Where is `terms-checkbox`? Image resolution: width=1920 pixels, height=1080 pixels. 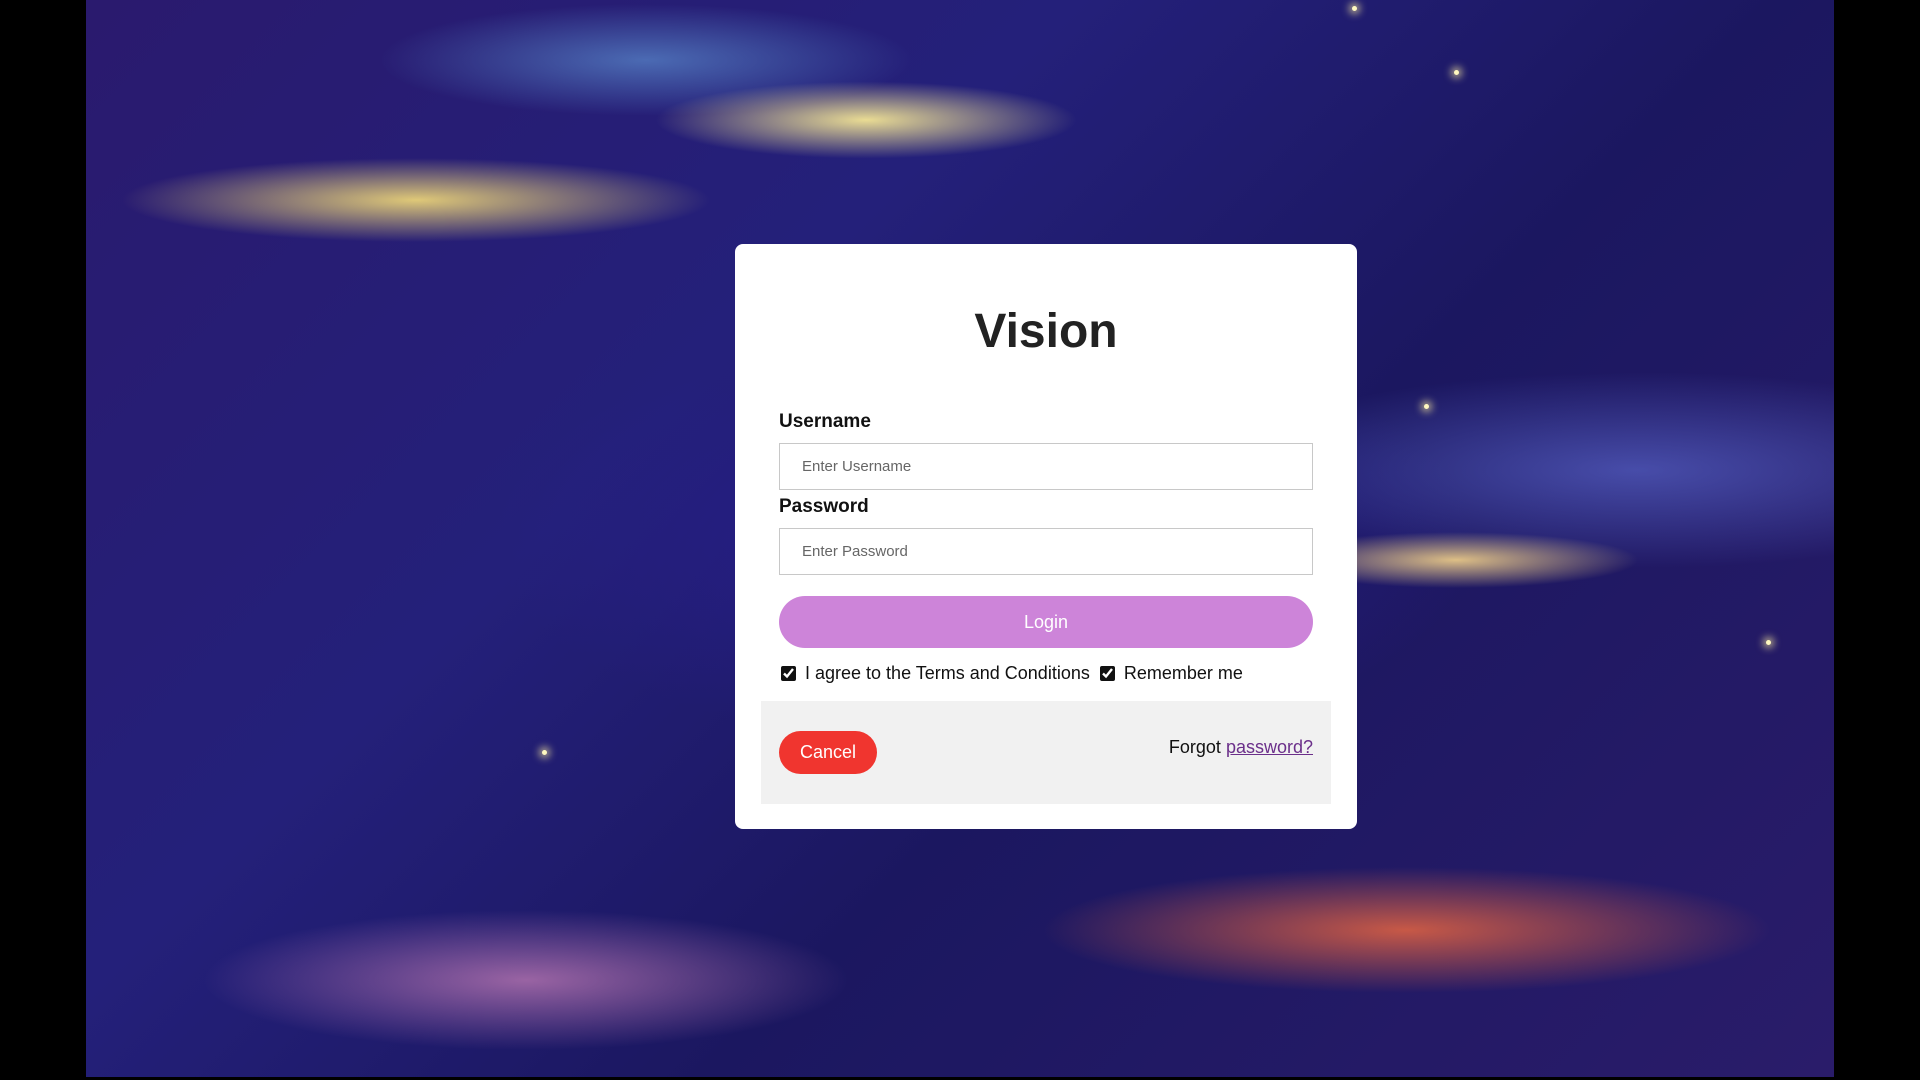 terms-checkbox is located at coordinates (788, 673).